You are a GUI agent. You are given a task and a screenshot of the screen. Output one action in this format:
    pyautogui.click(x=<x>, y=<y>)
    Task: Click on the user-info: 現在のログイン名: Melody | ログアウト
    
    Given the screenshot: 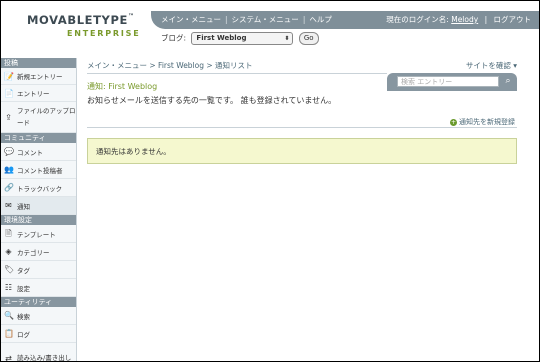 What is the action you would take?
    pyautogui.click(x=459, y=19)
    